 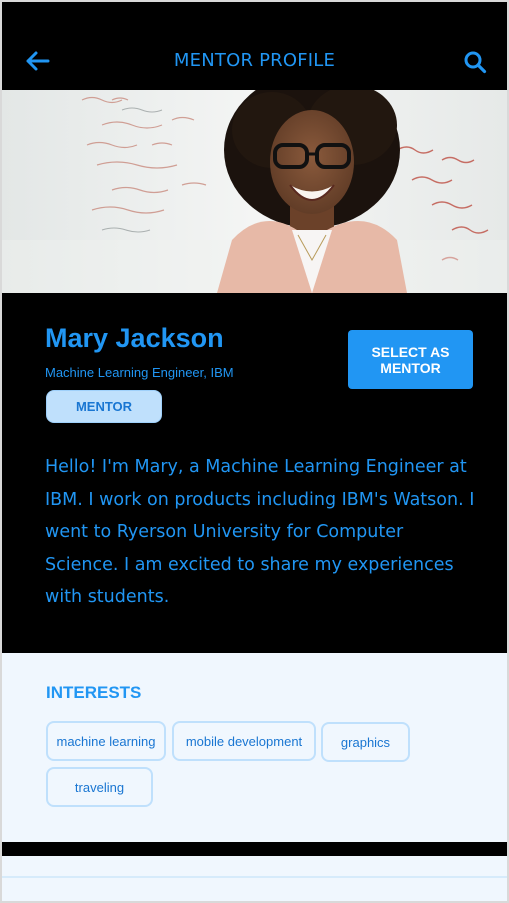 I want to click on role-badge: MENTOR, so click(x=104, y=406).